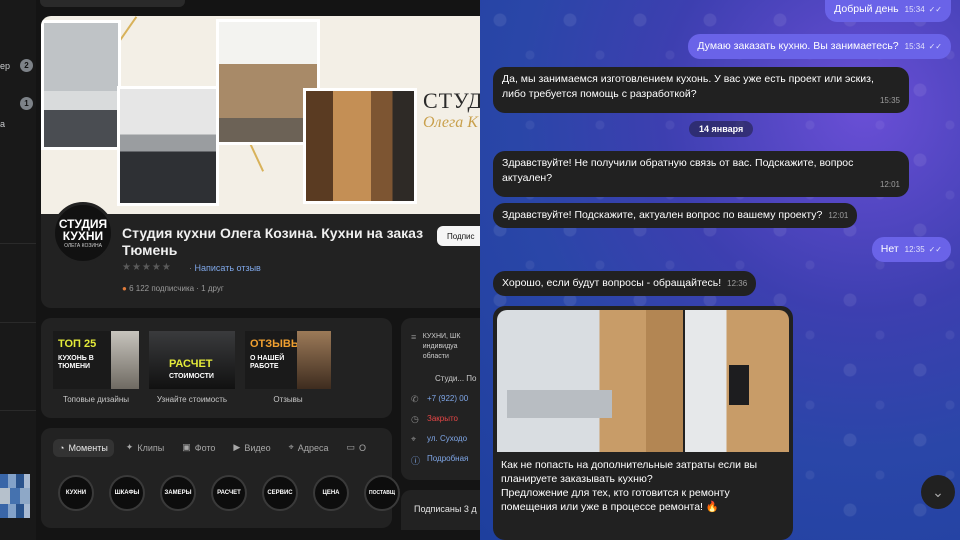 This screenshot has height=540, width=960. I want to click on message-outgoing: Нет 12:35 ✓✓, so click(911, 249).